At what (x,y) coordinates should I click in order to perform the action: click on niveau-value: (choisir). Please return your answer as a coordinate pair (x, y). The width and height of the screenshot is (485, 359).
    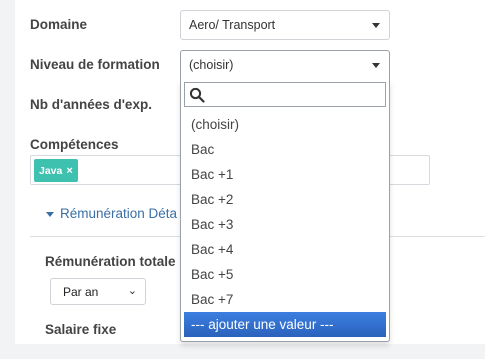
    Looking at the image, I should click on (211, 65).